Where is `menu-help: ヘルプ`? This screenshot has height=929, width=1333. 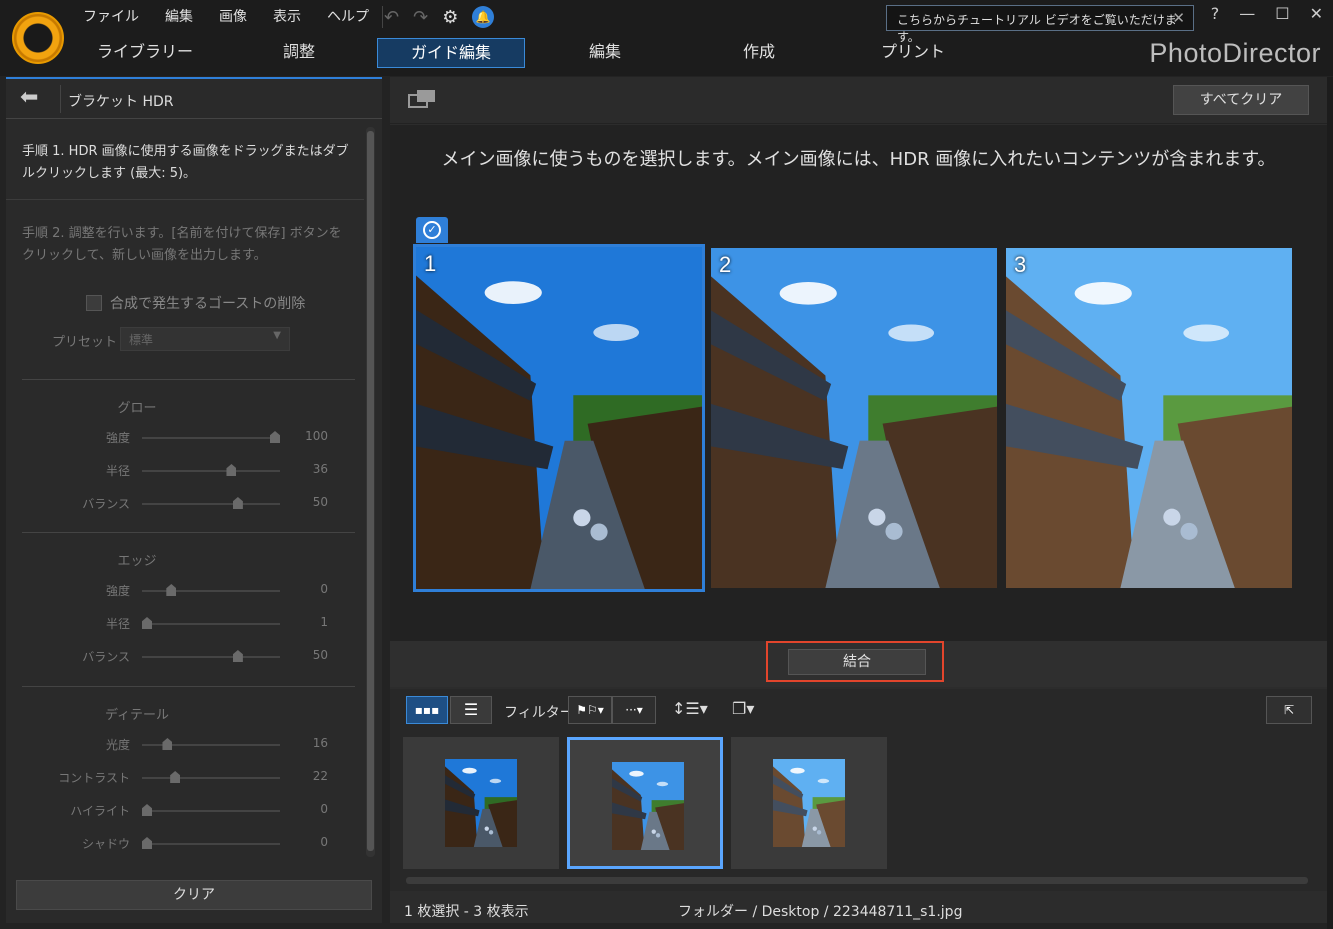 menu-help: ヘルプ is located at coordinates (348, 17).